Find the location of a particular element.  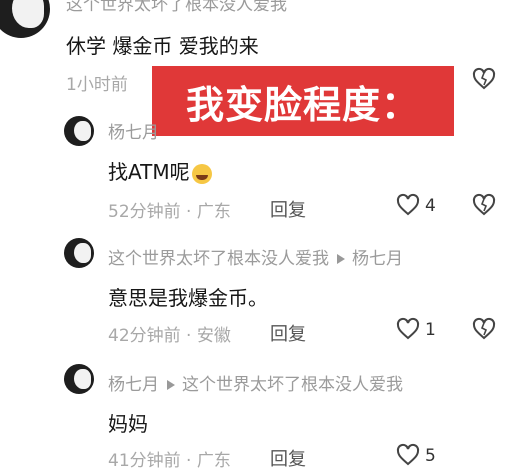

like-count: 5 is located at coordinates (430, 456).